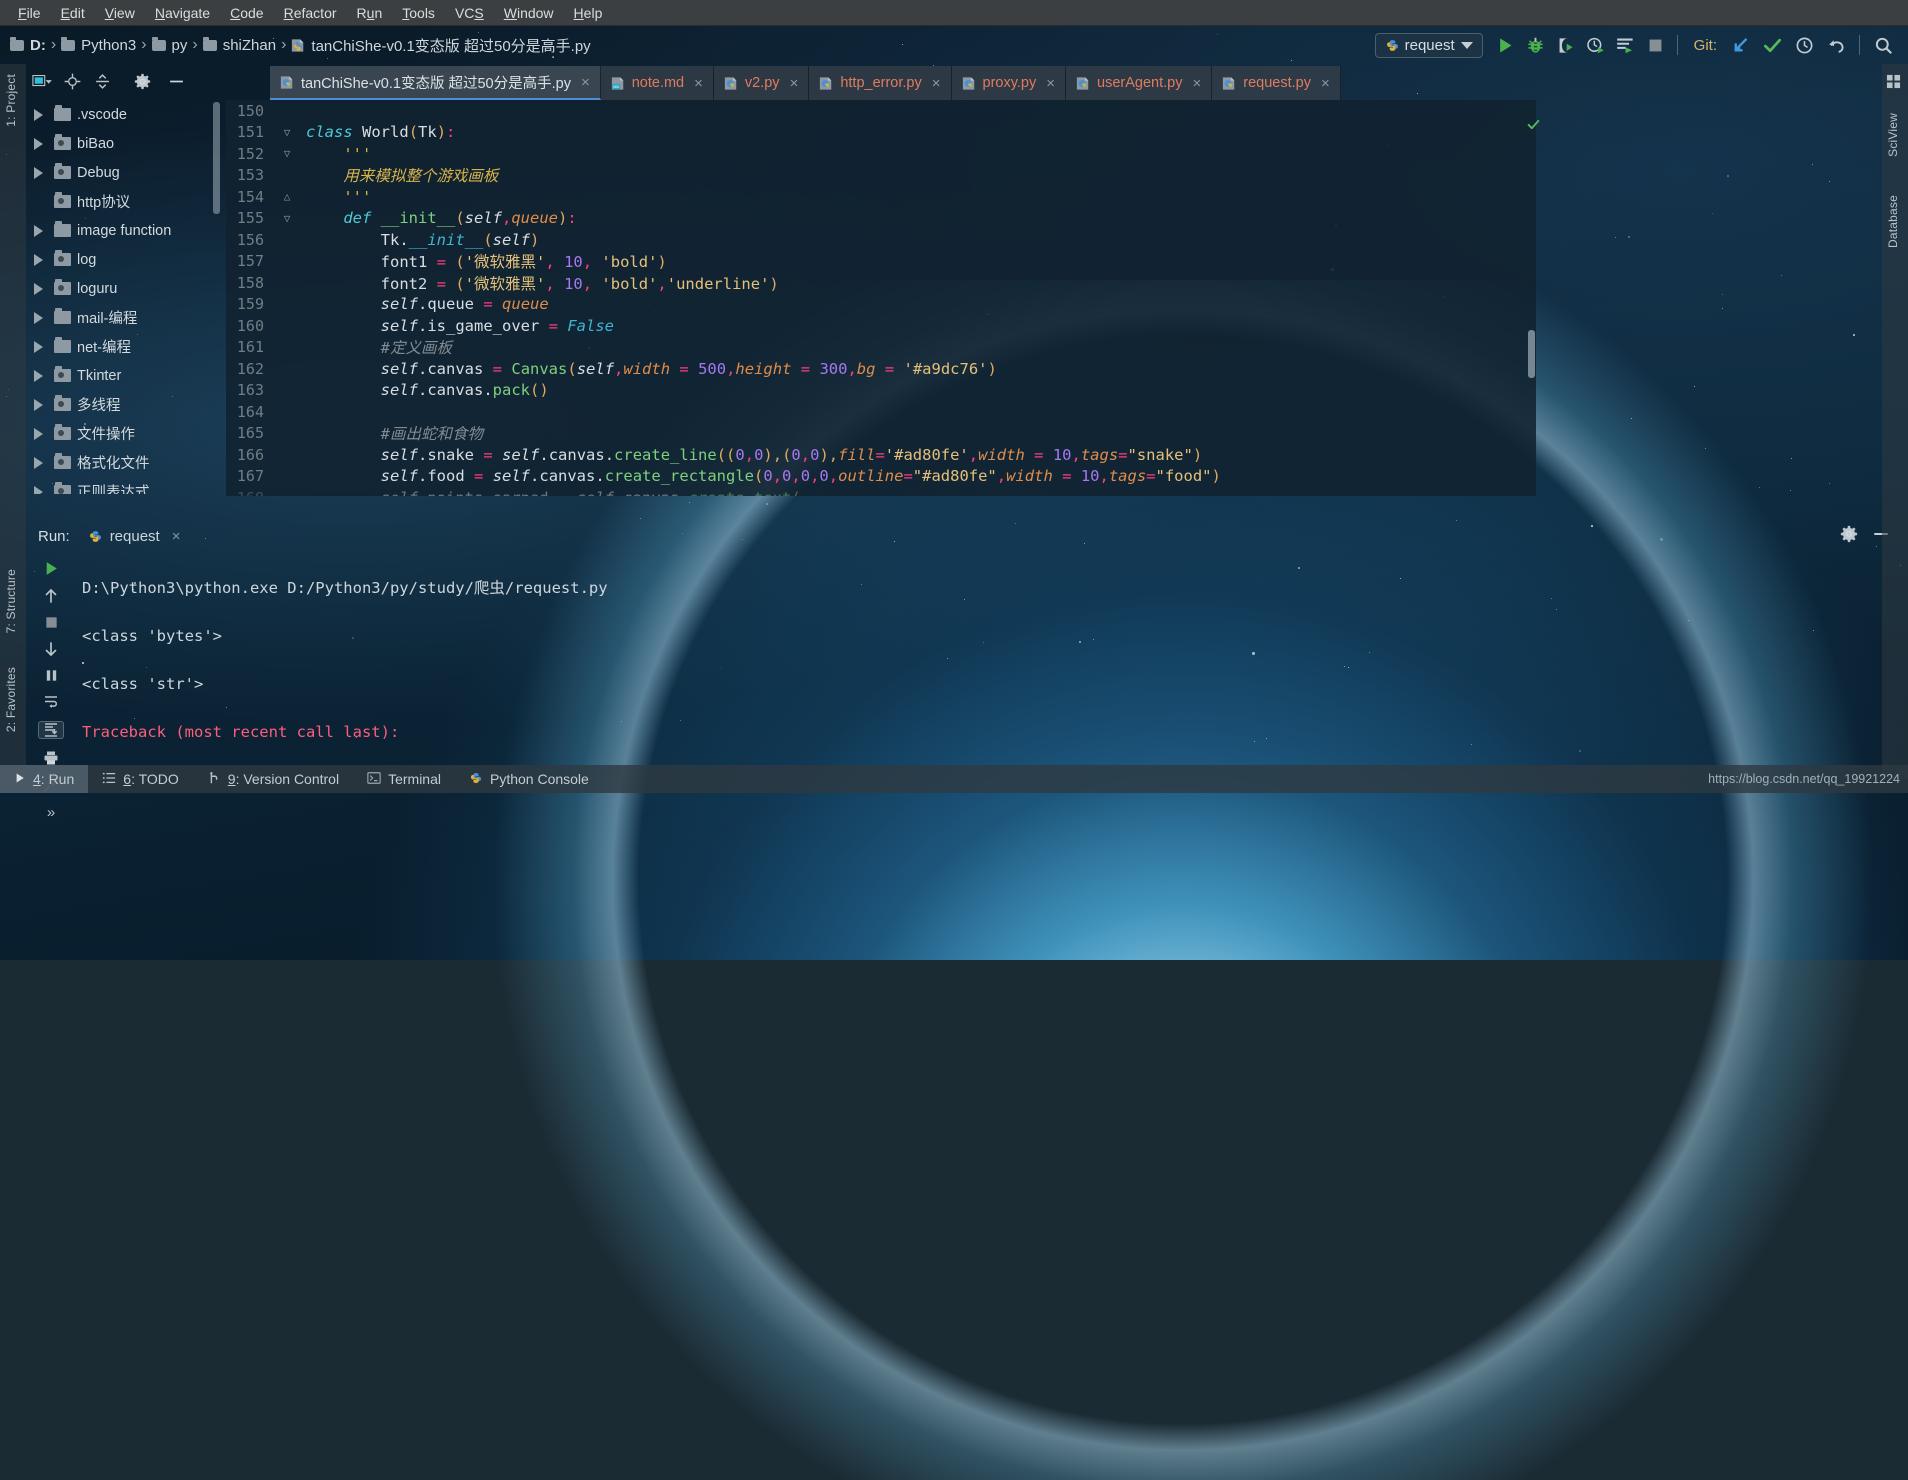 Image resolution: width=1908 pixels, height=1480 pixels. Describe the element at coordinates (1893, 135) in the screenshot. I see `sidebar-item-sciview: SciView` at that location.